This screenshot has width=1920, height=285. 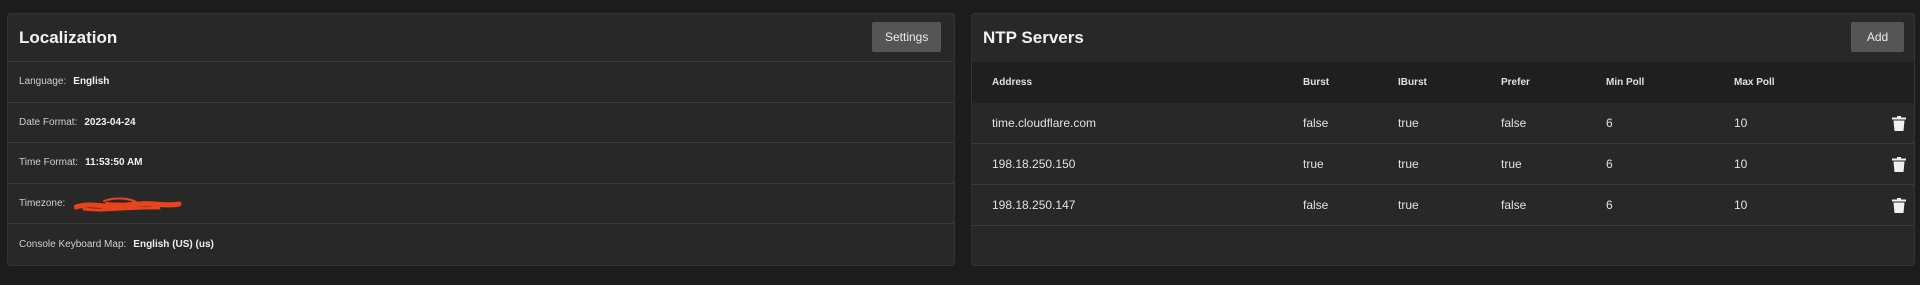 What do you see at coordinates (110, 122) in the screenshot?
I see `date-format-value: 2023-04-24` at bounding box center [110, 122].